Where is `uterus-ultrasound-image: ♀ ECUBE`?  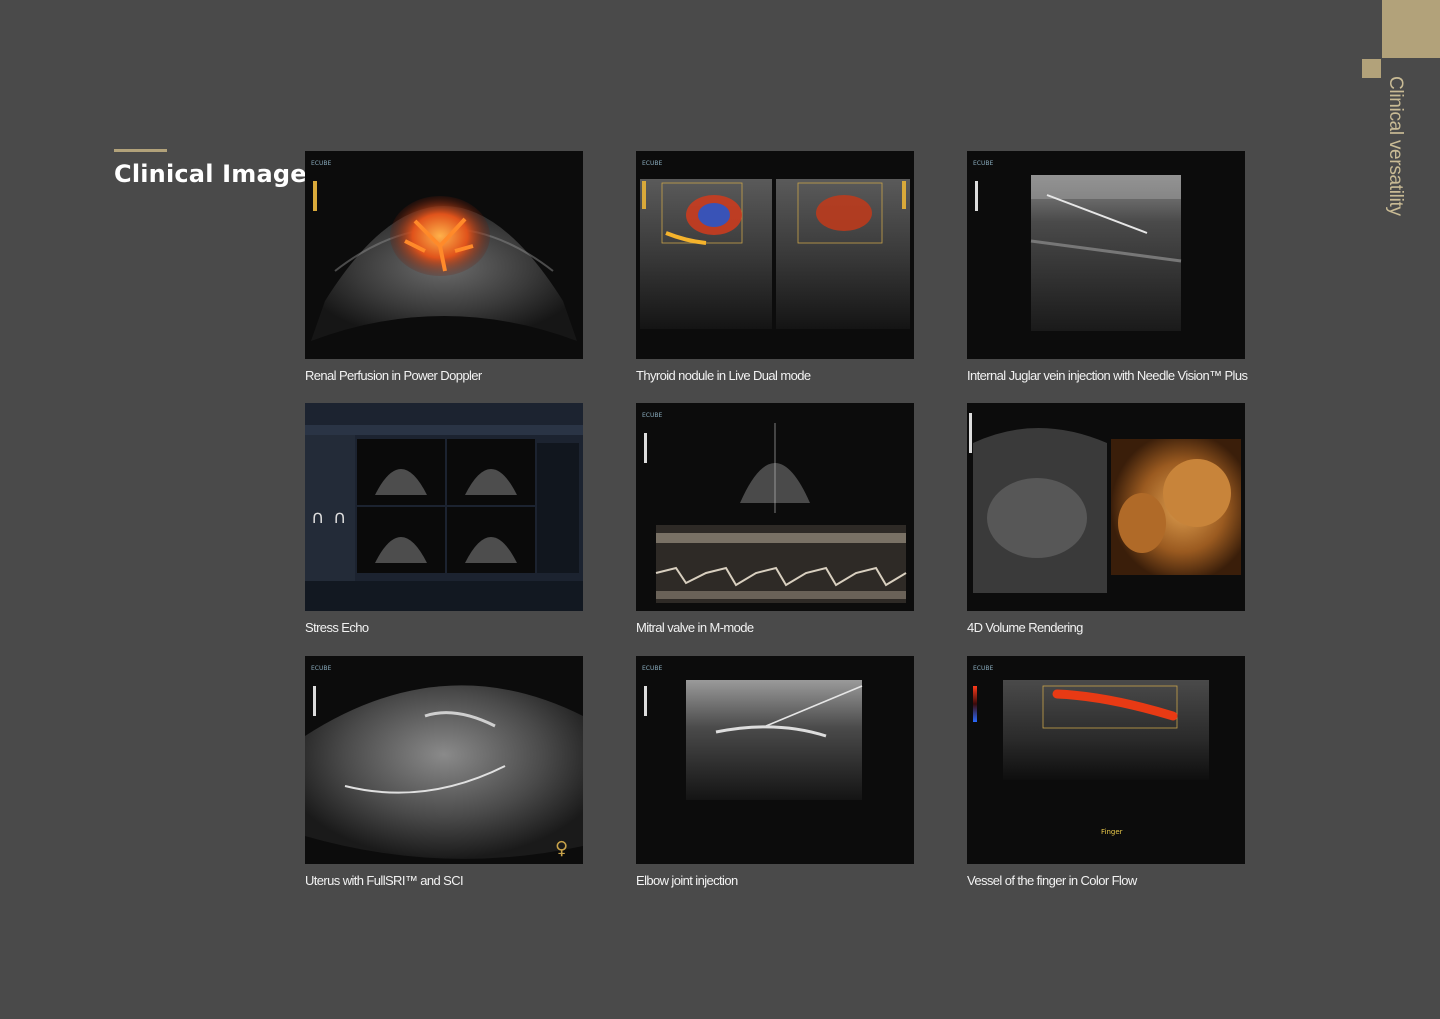 uterus-ultrasound-image: ♀ ECUBE is located at coordinates (444, 760).